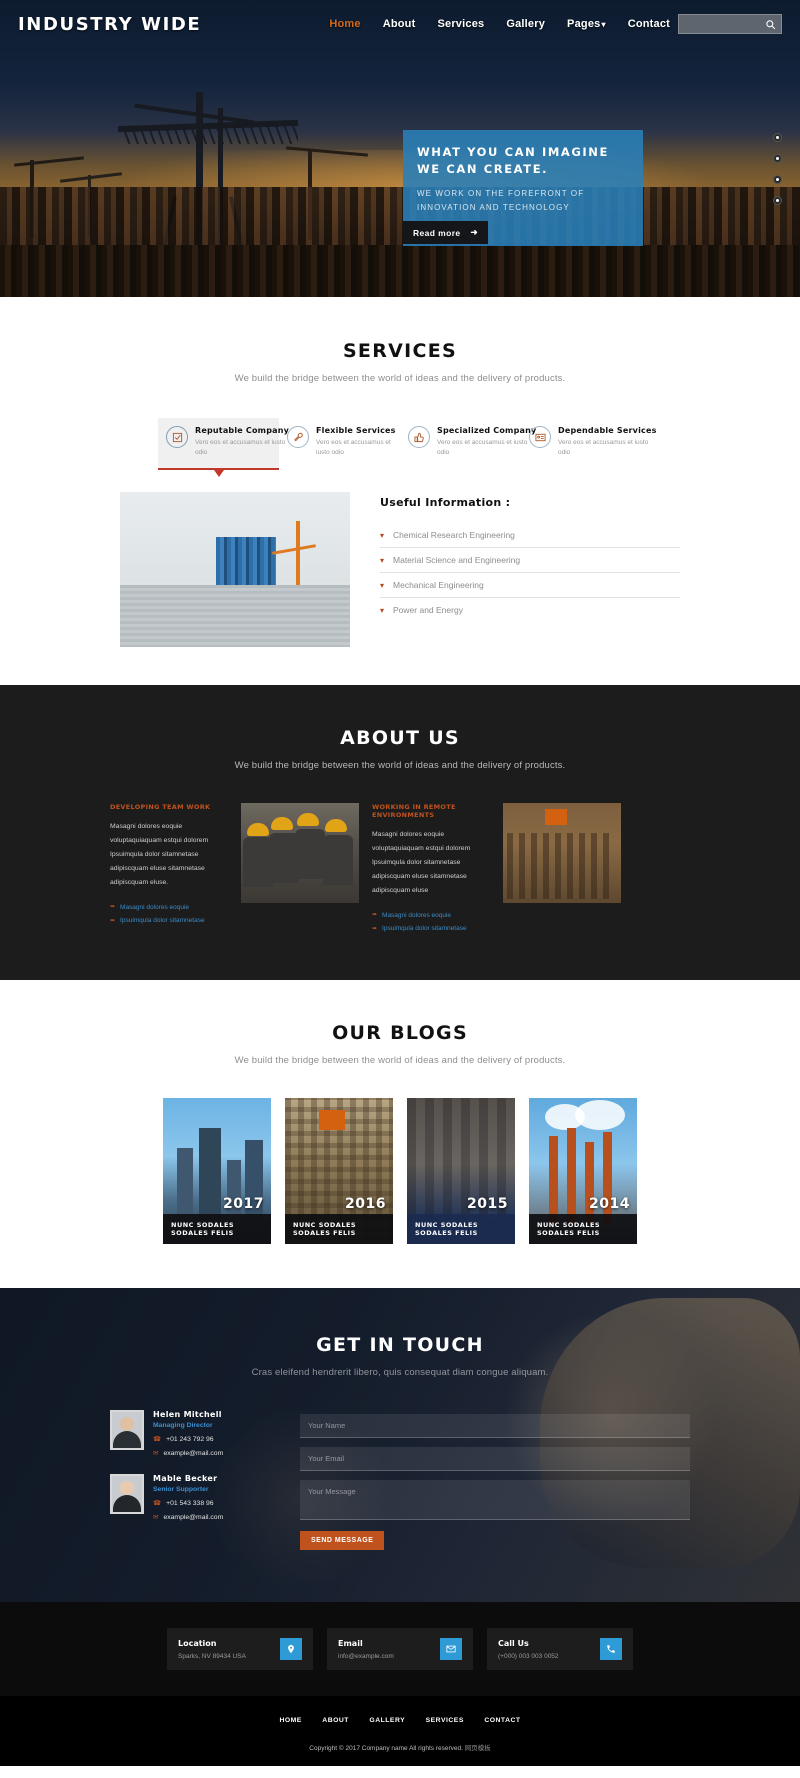  I want to click on nav-item-about: About, so click(399, 24).